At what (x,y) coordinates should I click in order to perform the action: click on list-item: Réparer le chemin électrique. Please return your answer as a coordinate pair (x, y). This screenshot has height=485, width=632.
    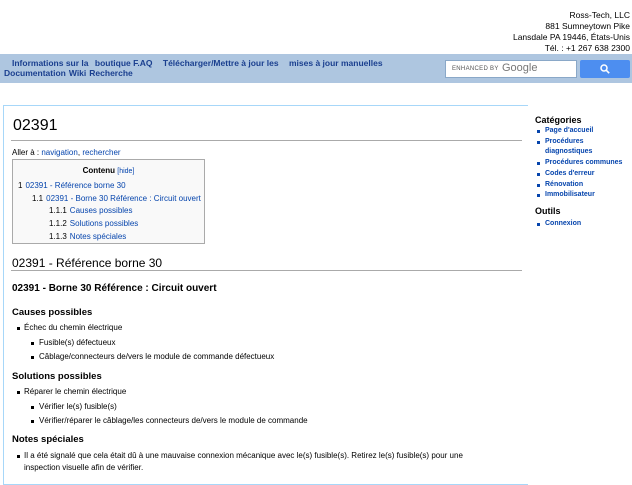
    Looking at the image, I should click on (75, 391).